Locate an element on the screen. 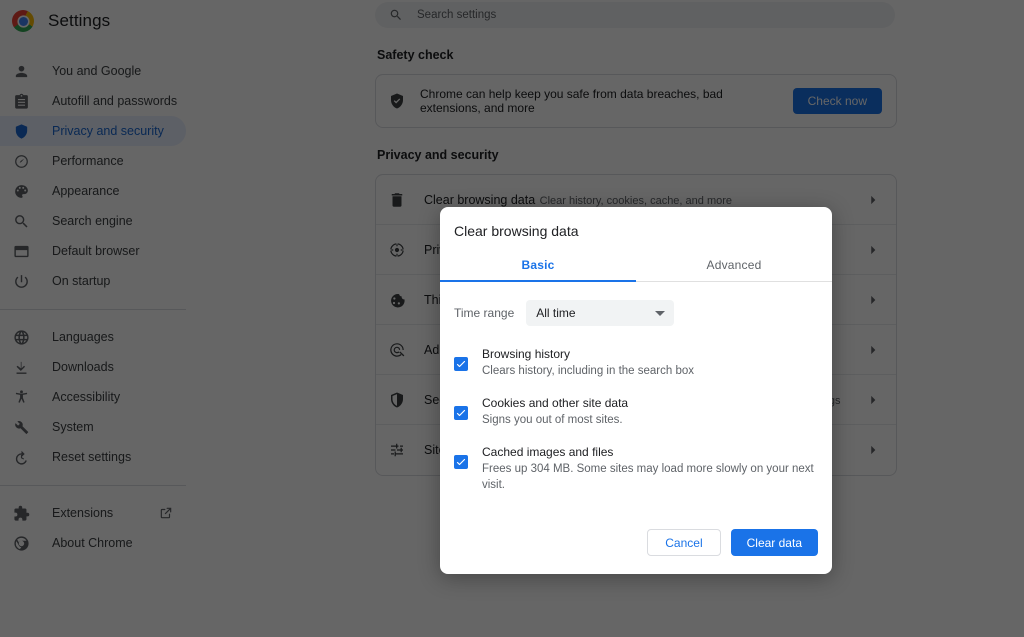 The width and height of the screenshot is (1024, 637). cookies-checkbox is located at coordinates (461, 413).